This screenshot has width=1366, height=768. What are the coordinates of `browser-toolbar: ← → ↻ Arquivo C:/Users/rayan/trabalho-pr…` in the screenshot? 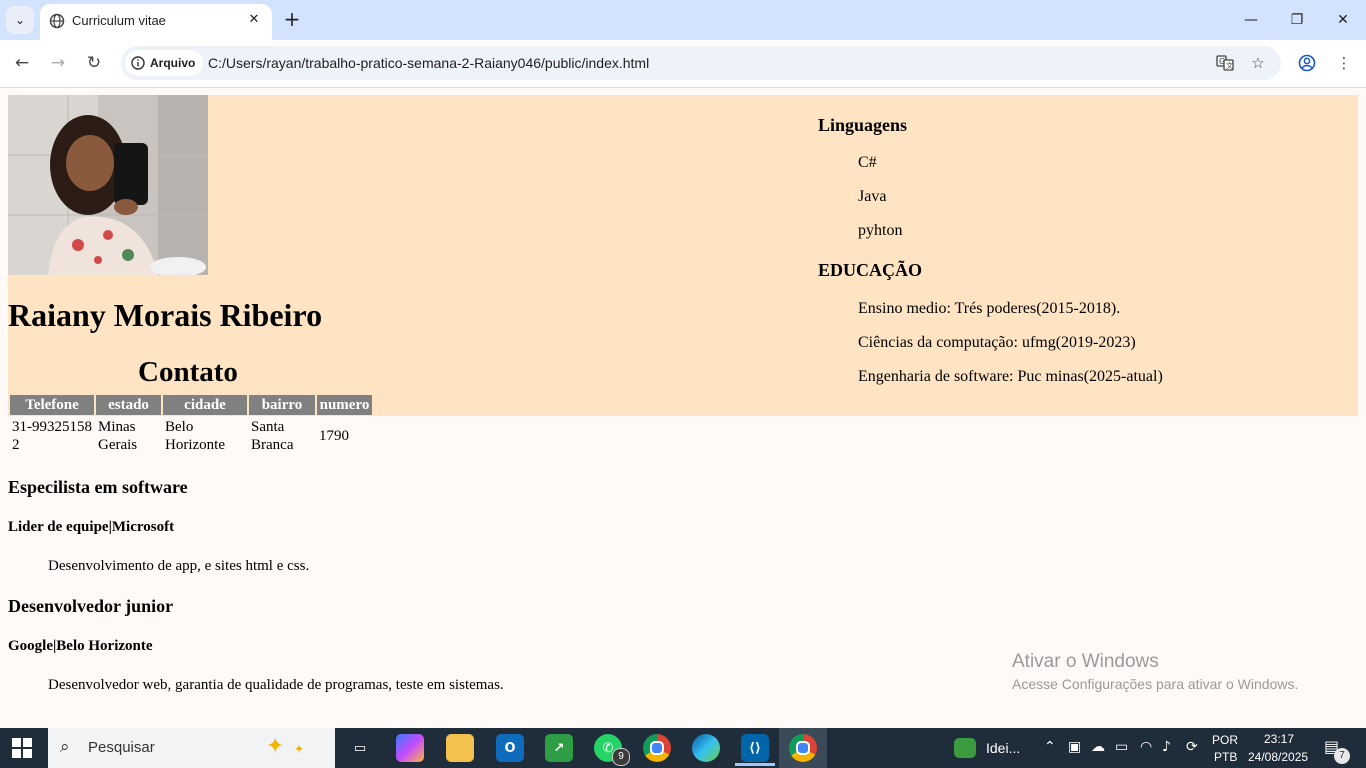 It's located at (683, 64).